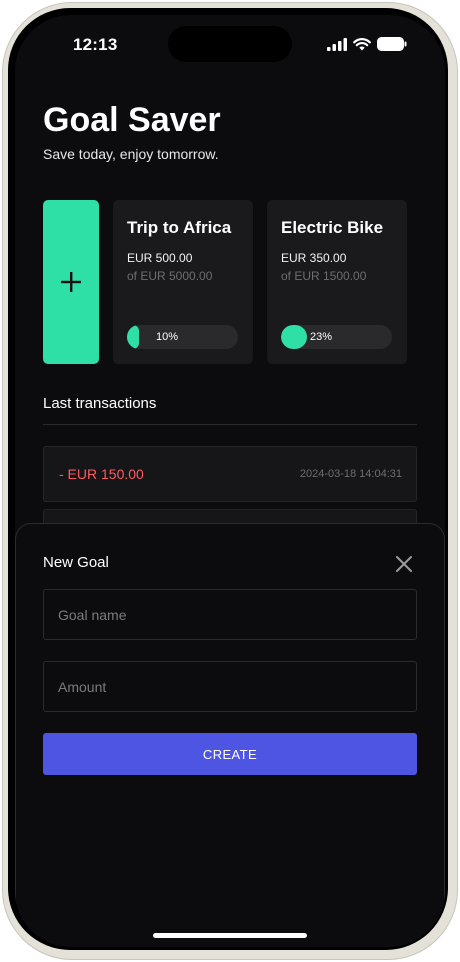  Describe the element at coordinates (230, 44) in the screenshot. I see `dynamic-island` at that location.